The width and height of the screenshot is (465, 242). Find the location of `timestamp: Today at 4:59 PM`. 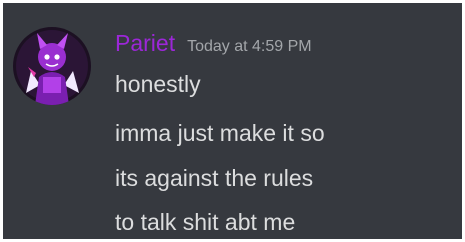

timestamp: Today at 4:59 PM is located at coordinates (249, 46).